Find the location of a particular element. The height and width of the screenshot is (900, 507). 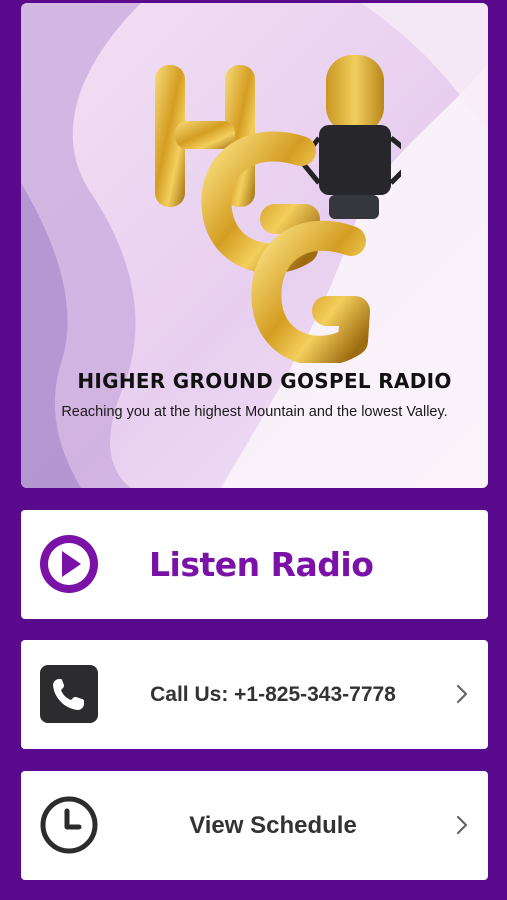

clock-icon is located at coordinates (69, 825).